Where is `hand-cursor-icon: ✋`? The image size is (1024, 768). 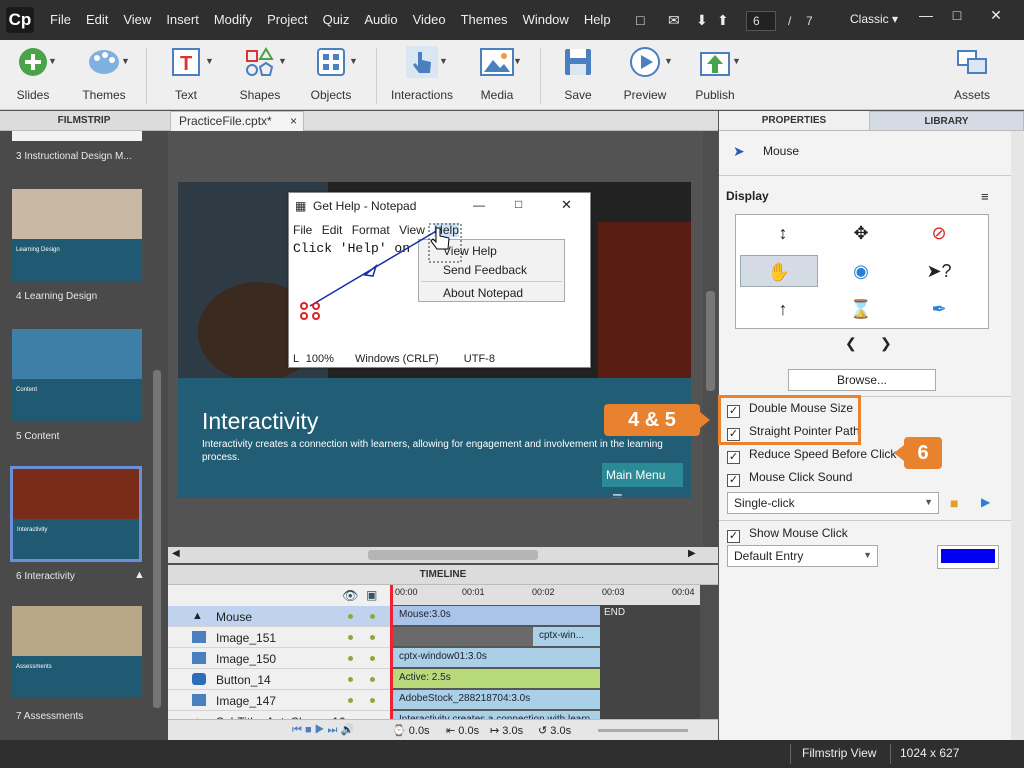 hand-cursor-icon: ✋ is located at coordinates (779, 271).